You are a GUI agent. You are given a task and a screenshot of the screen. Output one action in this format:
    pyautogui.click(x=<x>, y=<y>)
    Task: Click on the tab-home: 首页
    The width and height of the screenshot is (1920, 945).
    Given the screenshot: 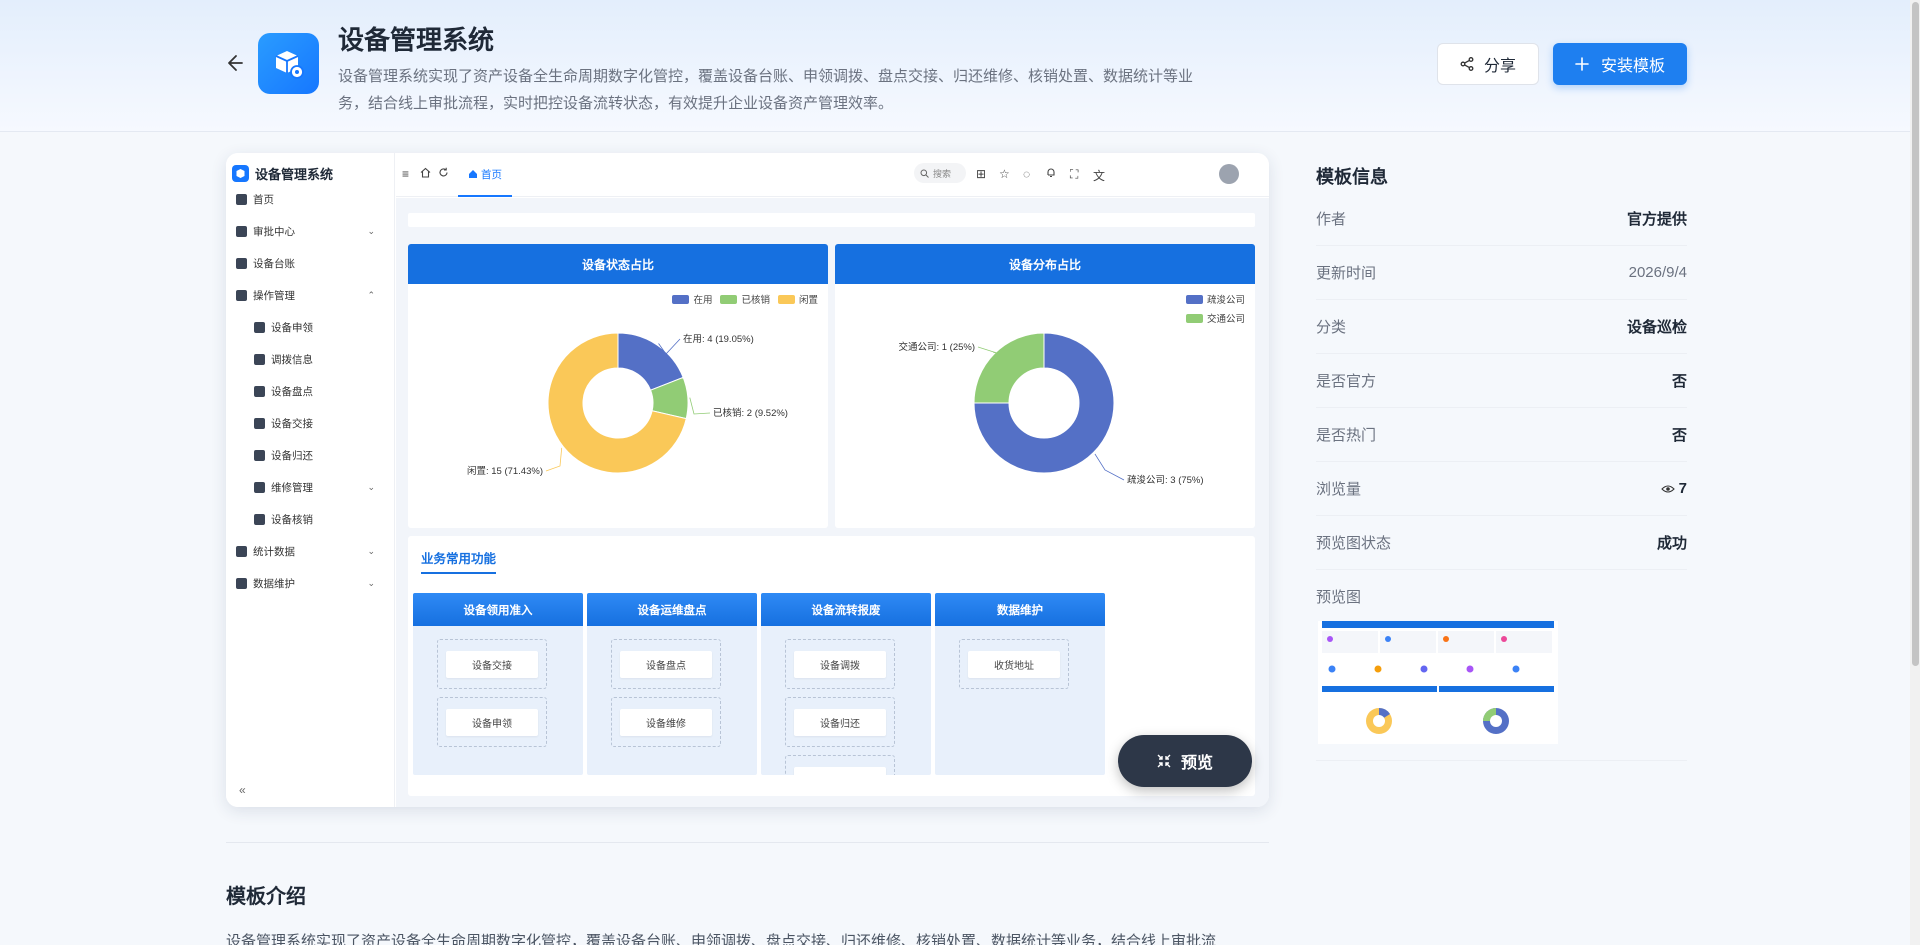 What is the action you would take?
    pyautogui.click(x=485, y=175)
    